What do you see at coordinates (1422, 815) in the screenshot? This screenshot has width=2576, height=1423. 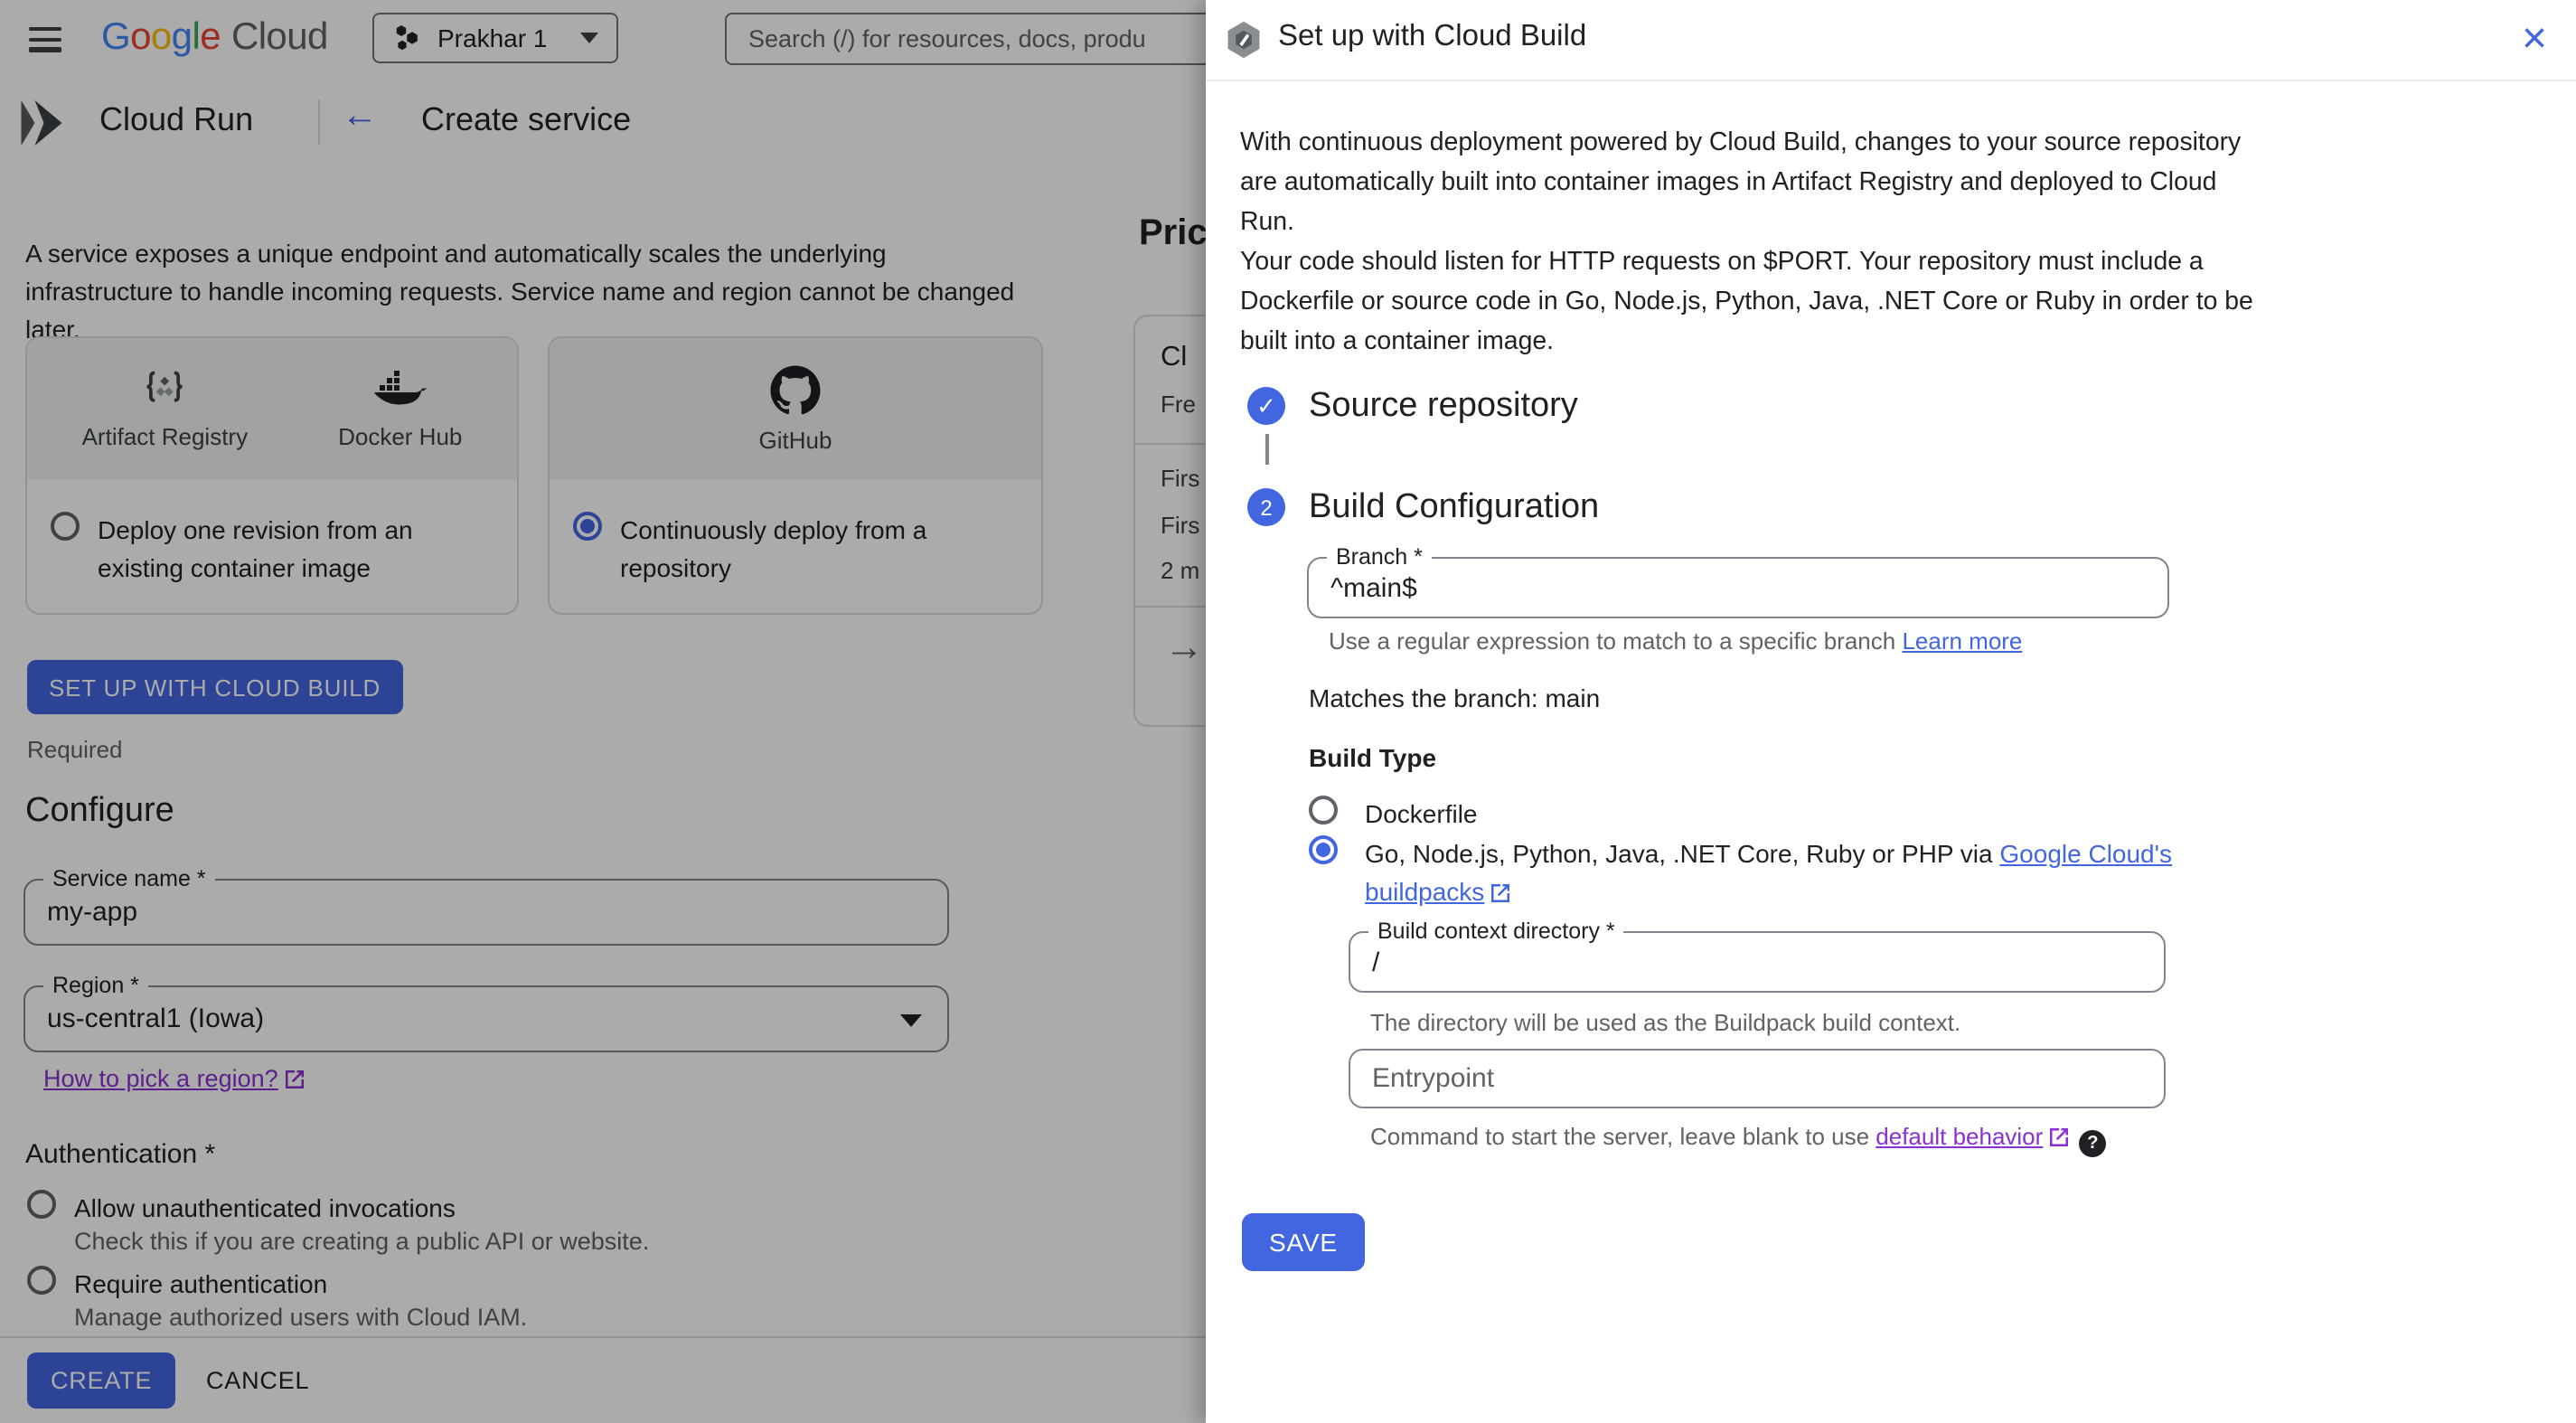 I see `dockerfile-label: Dockerfile` at bounding box center [1422, 815].